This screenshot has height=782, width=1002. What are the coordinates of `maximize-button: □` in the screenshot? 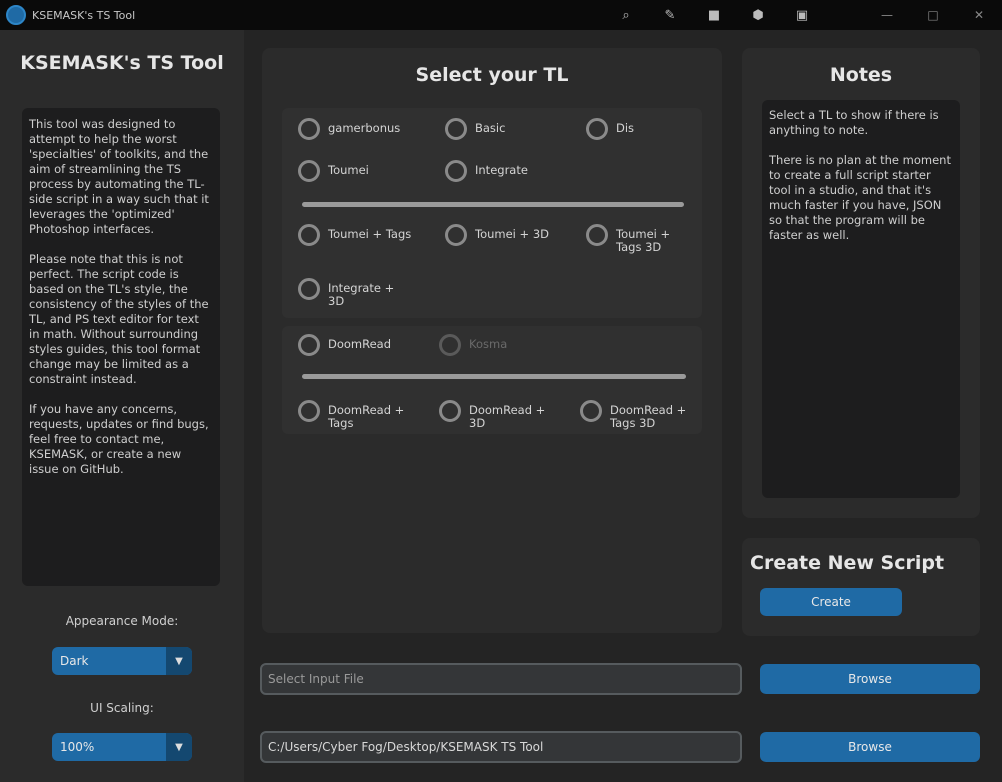 It's located at (933, 15).